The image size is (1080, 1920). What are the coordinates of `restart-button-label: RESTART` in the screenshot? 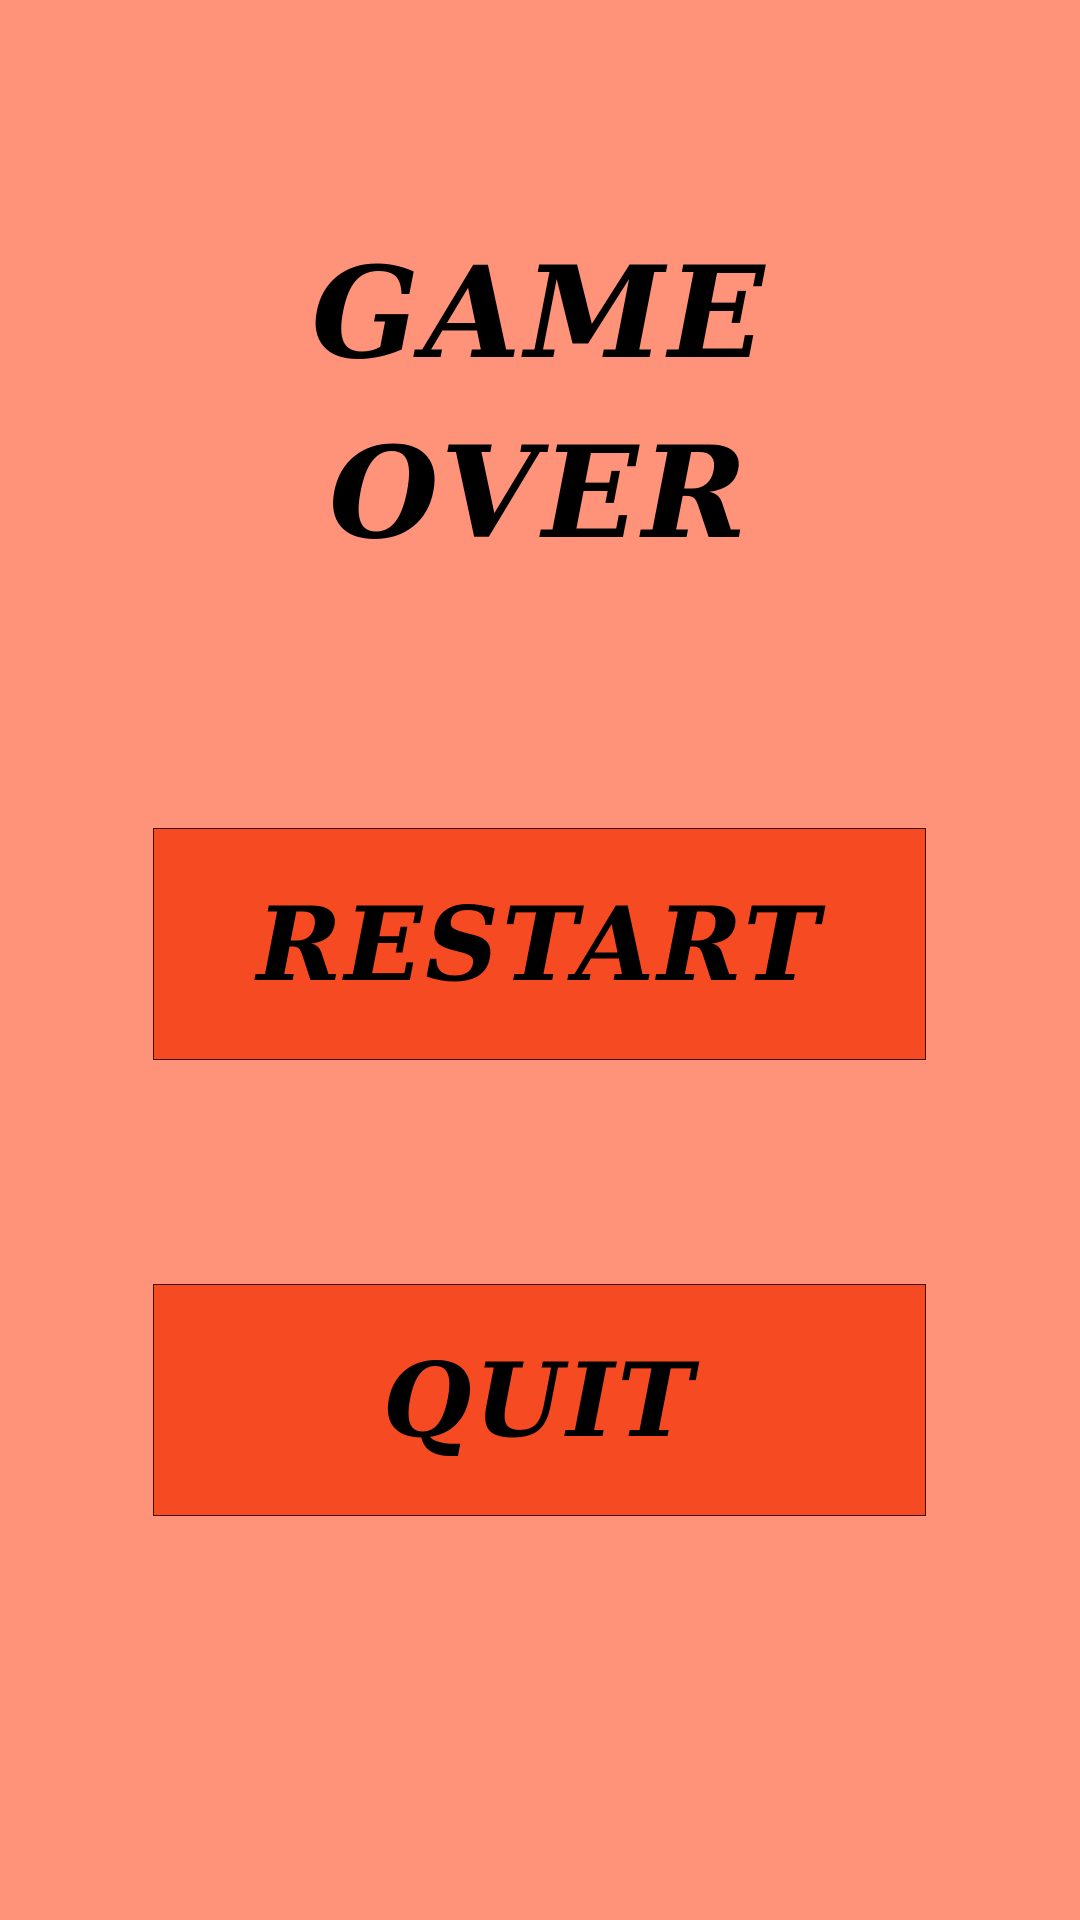 It's located at (539, 945).